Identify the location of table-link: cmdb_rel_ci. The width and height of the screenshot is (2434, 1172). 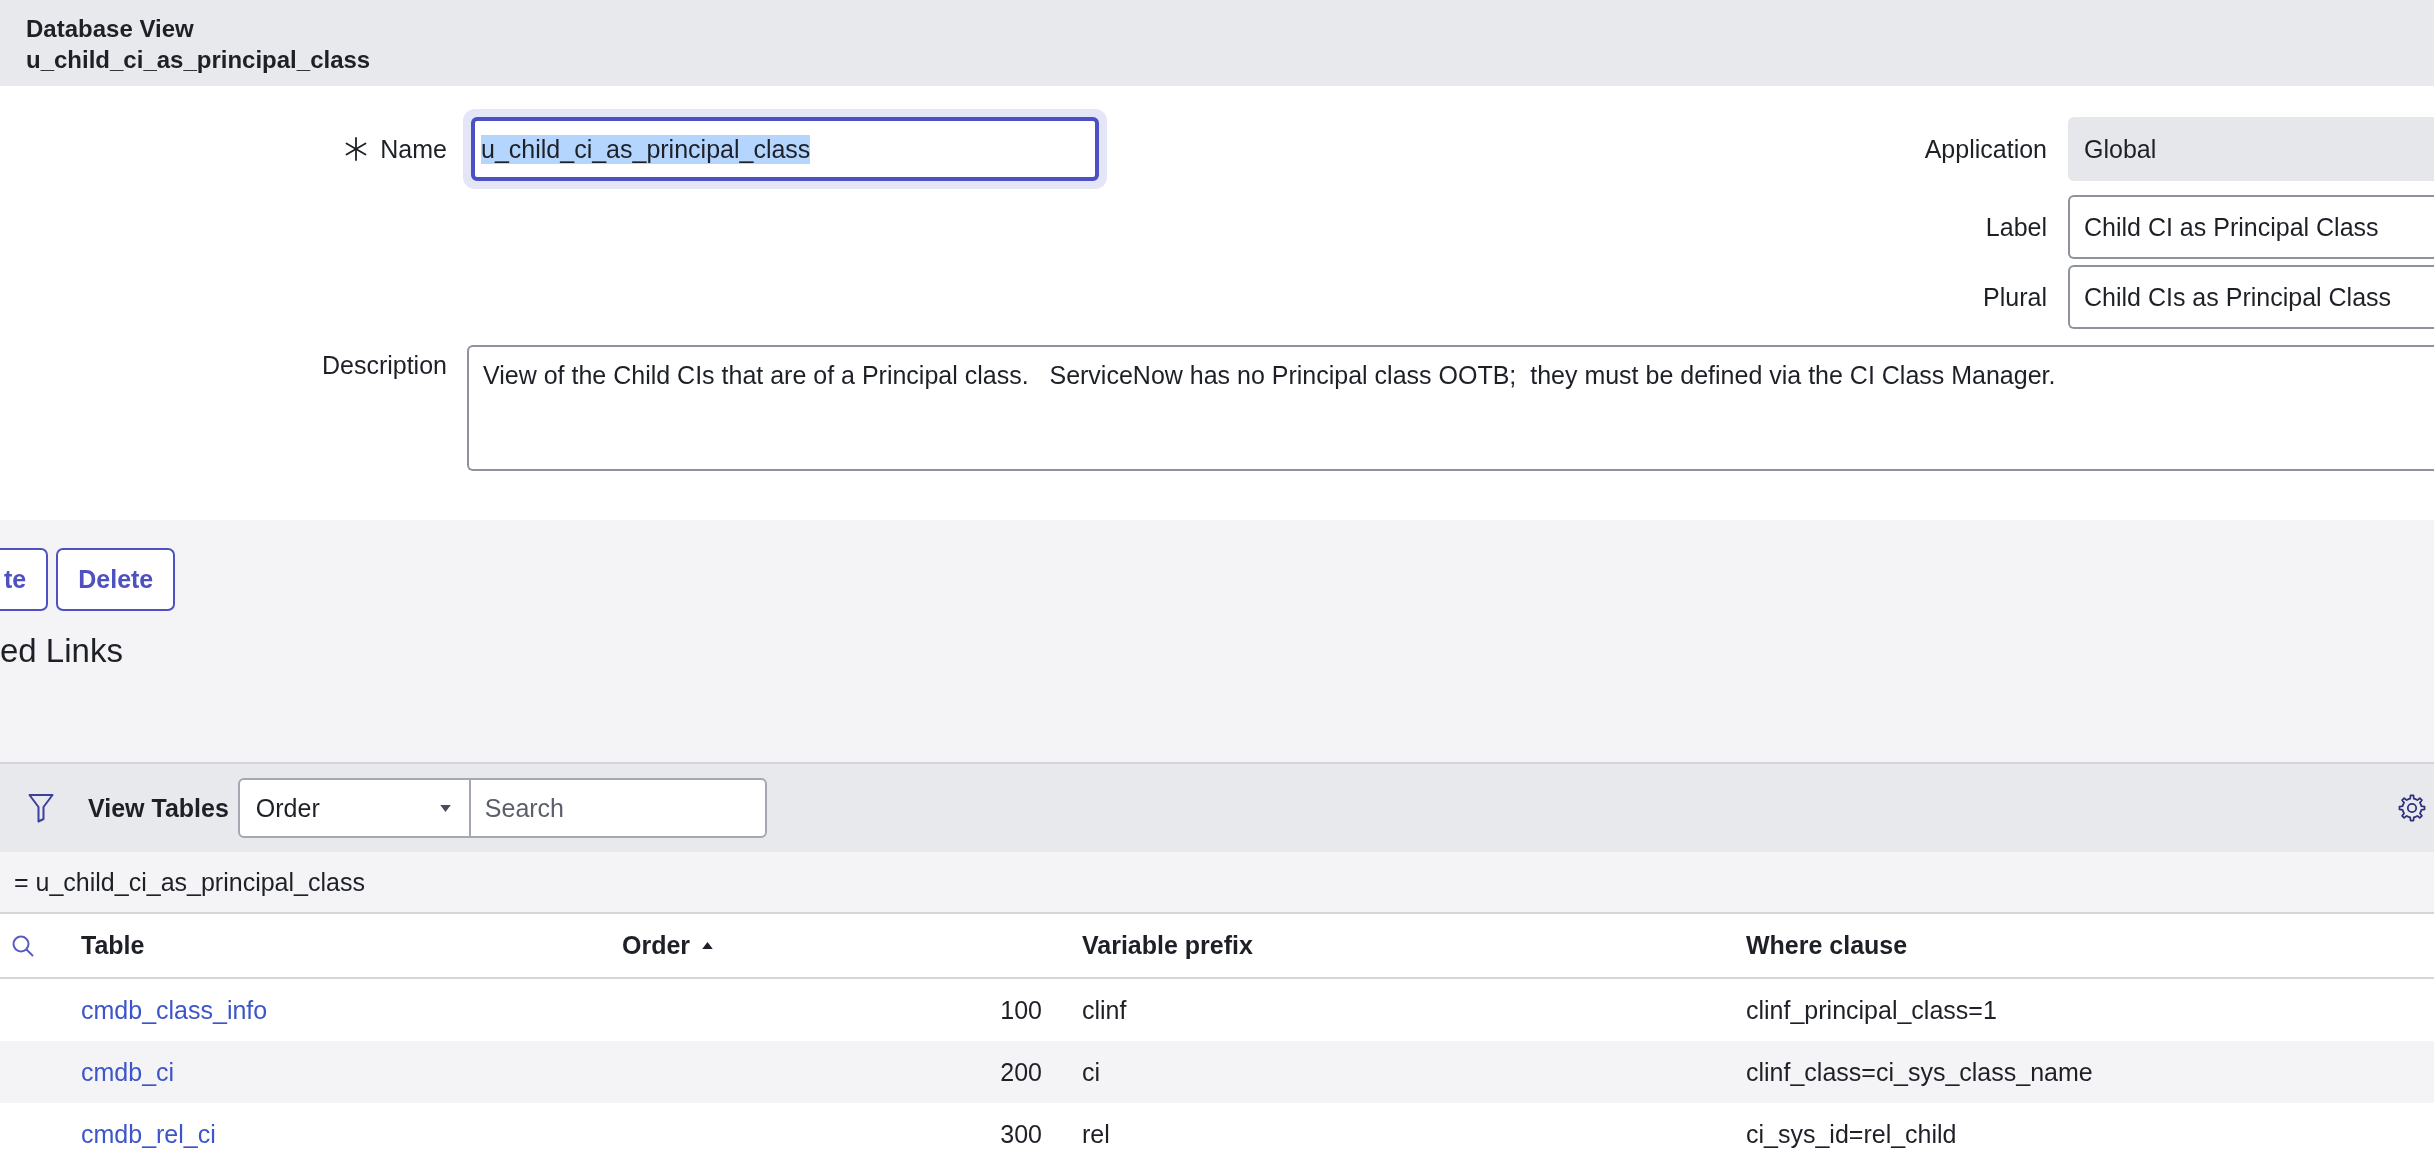
(148, 1134).